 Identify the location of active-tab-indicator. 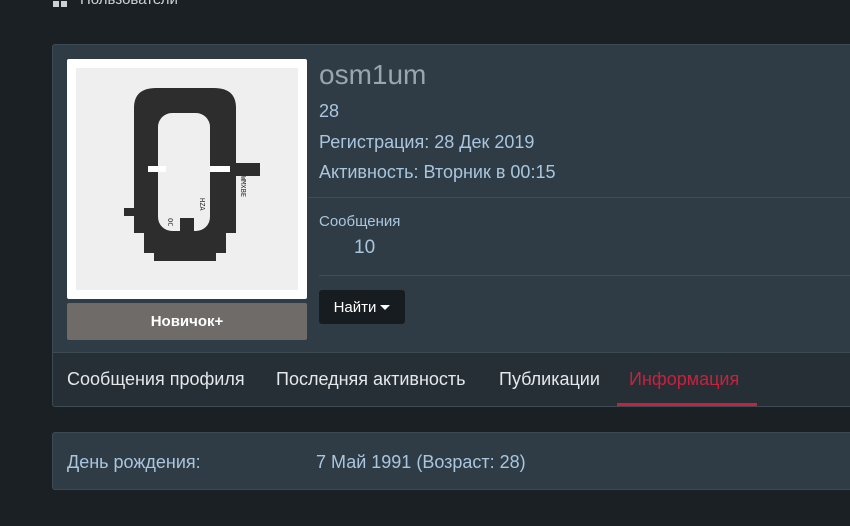
(687, 404).